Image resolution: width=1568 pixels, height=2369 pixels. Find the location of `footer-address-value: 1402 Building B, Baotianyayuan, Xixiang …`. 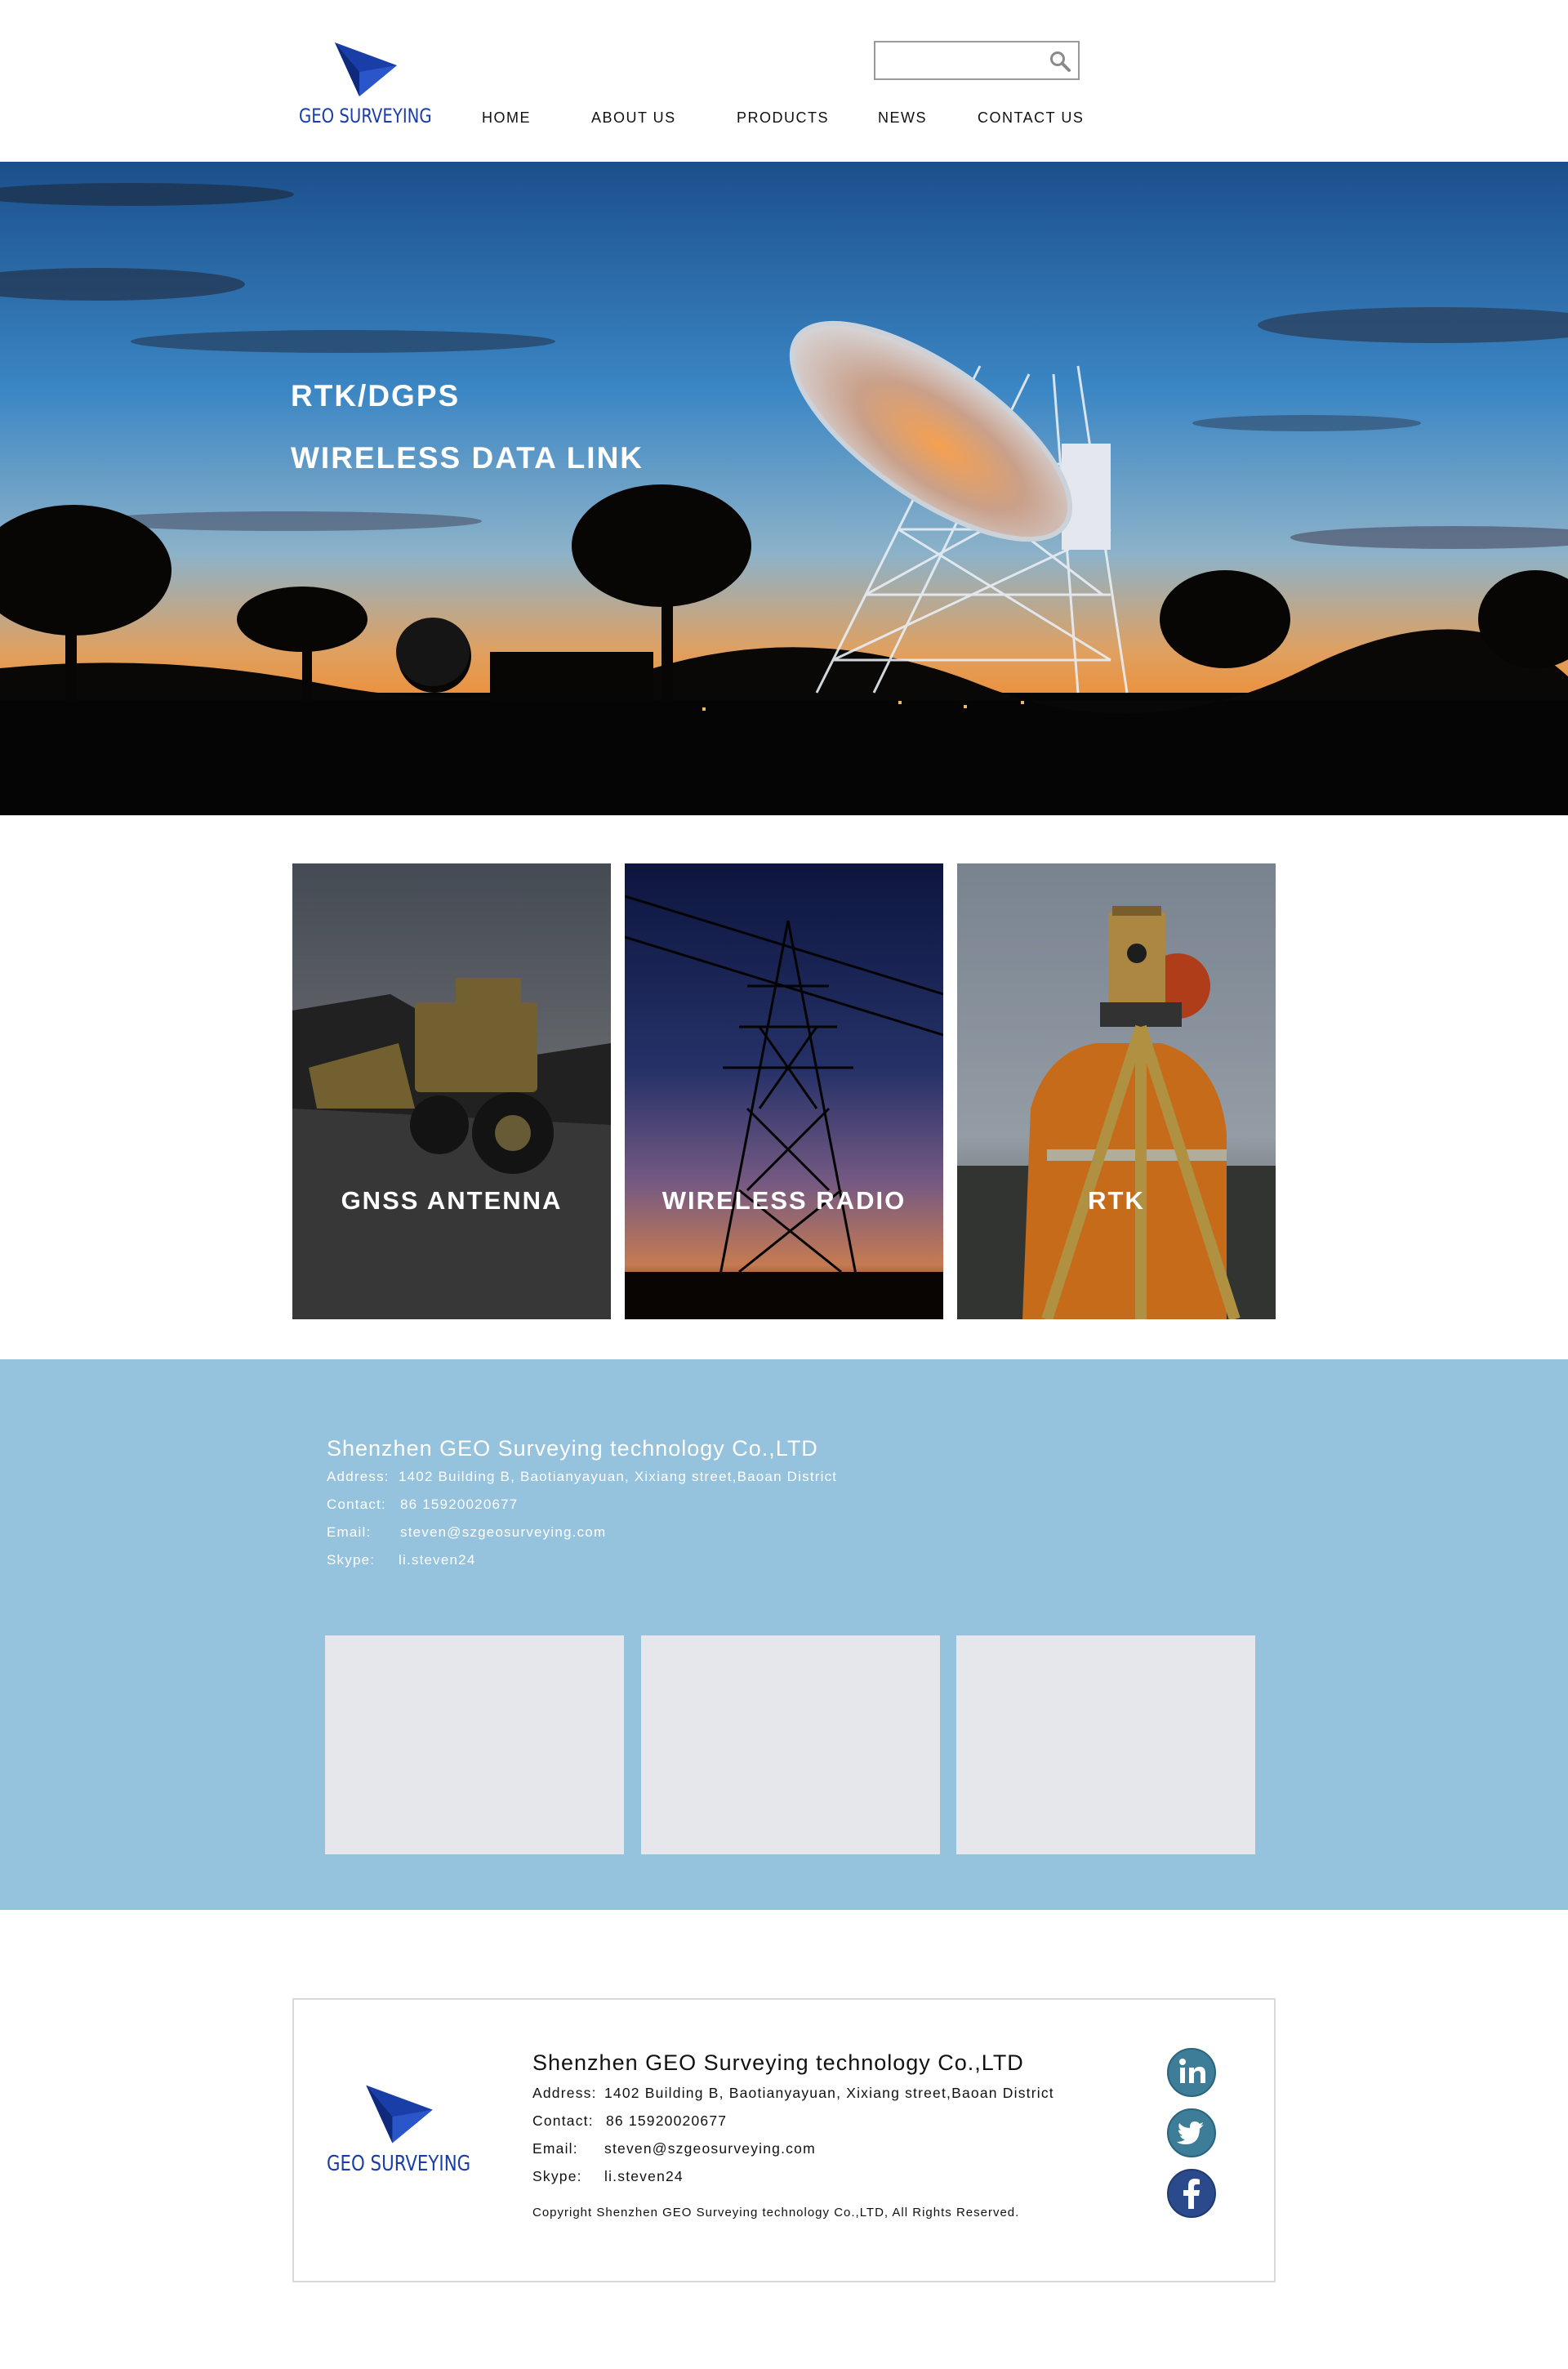

footer-address-value: 1402 Building B, Baotianyayuan, Xixiang … is located at coordinates (829, 2093).